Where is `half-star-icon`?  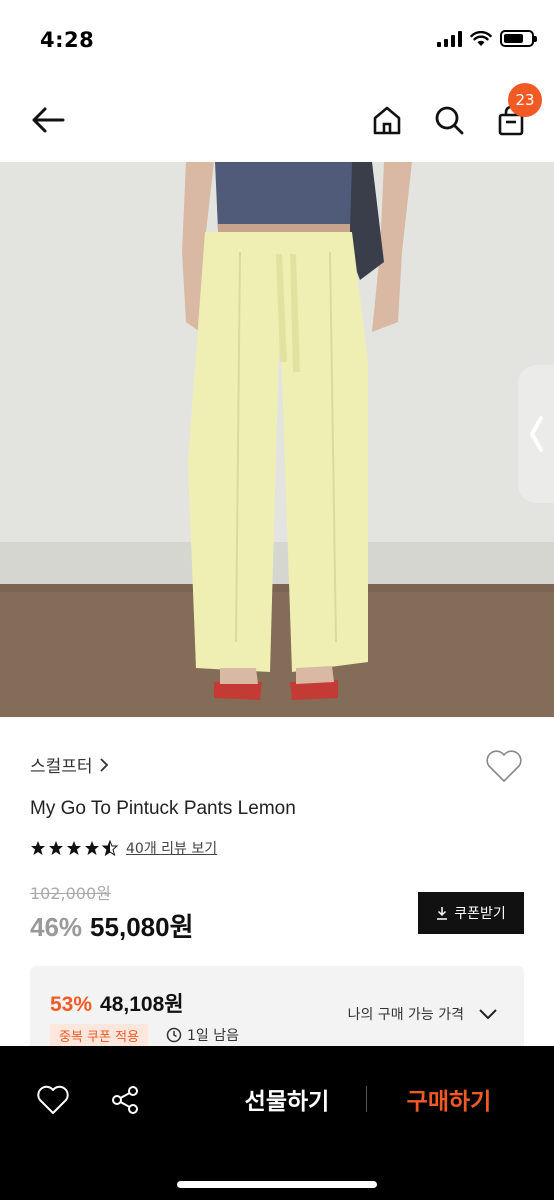
half-star-icon is located at coordinates (110, 848).